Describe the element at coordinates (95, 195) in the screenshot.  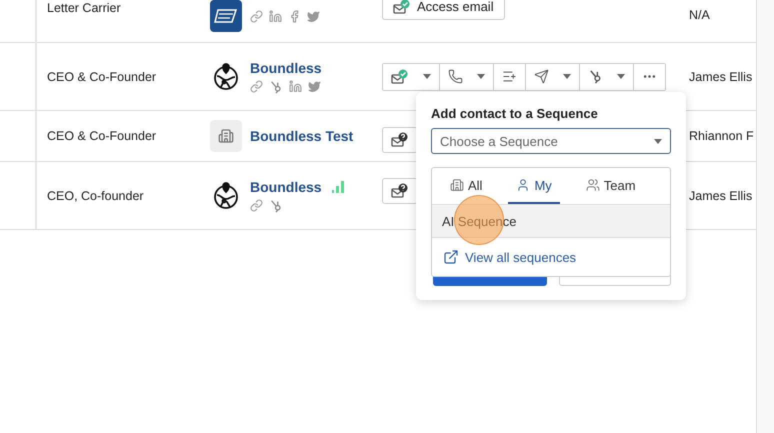
I see `job-title: CEO, Co-founder` at that location.